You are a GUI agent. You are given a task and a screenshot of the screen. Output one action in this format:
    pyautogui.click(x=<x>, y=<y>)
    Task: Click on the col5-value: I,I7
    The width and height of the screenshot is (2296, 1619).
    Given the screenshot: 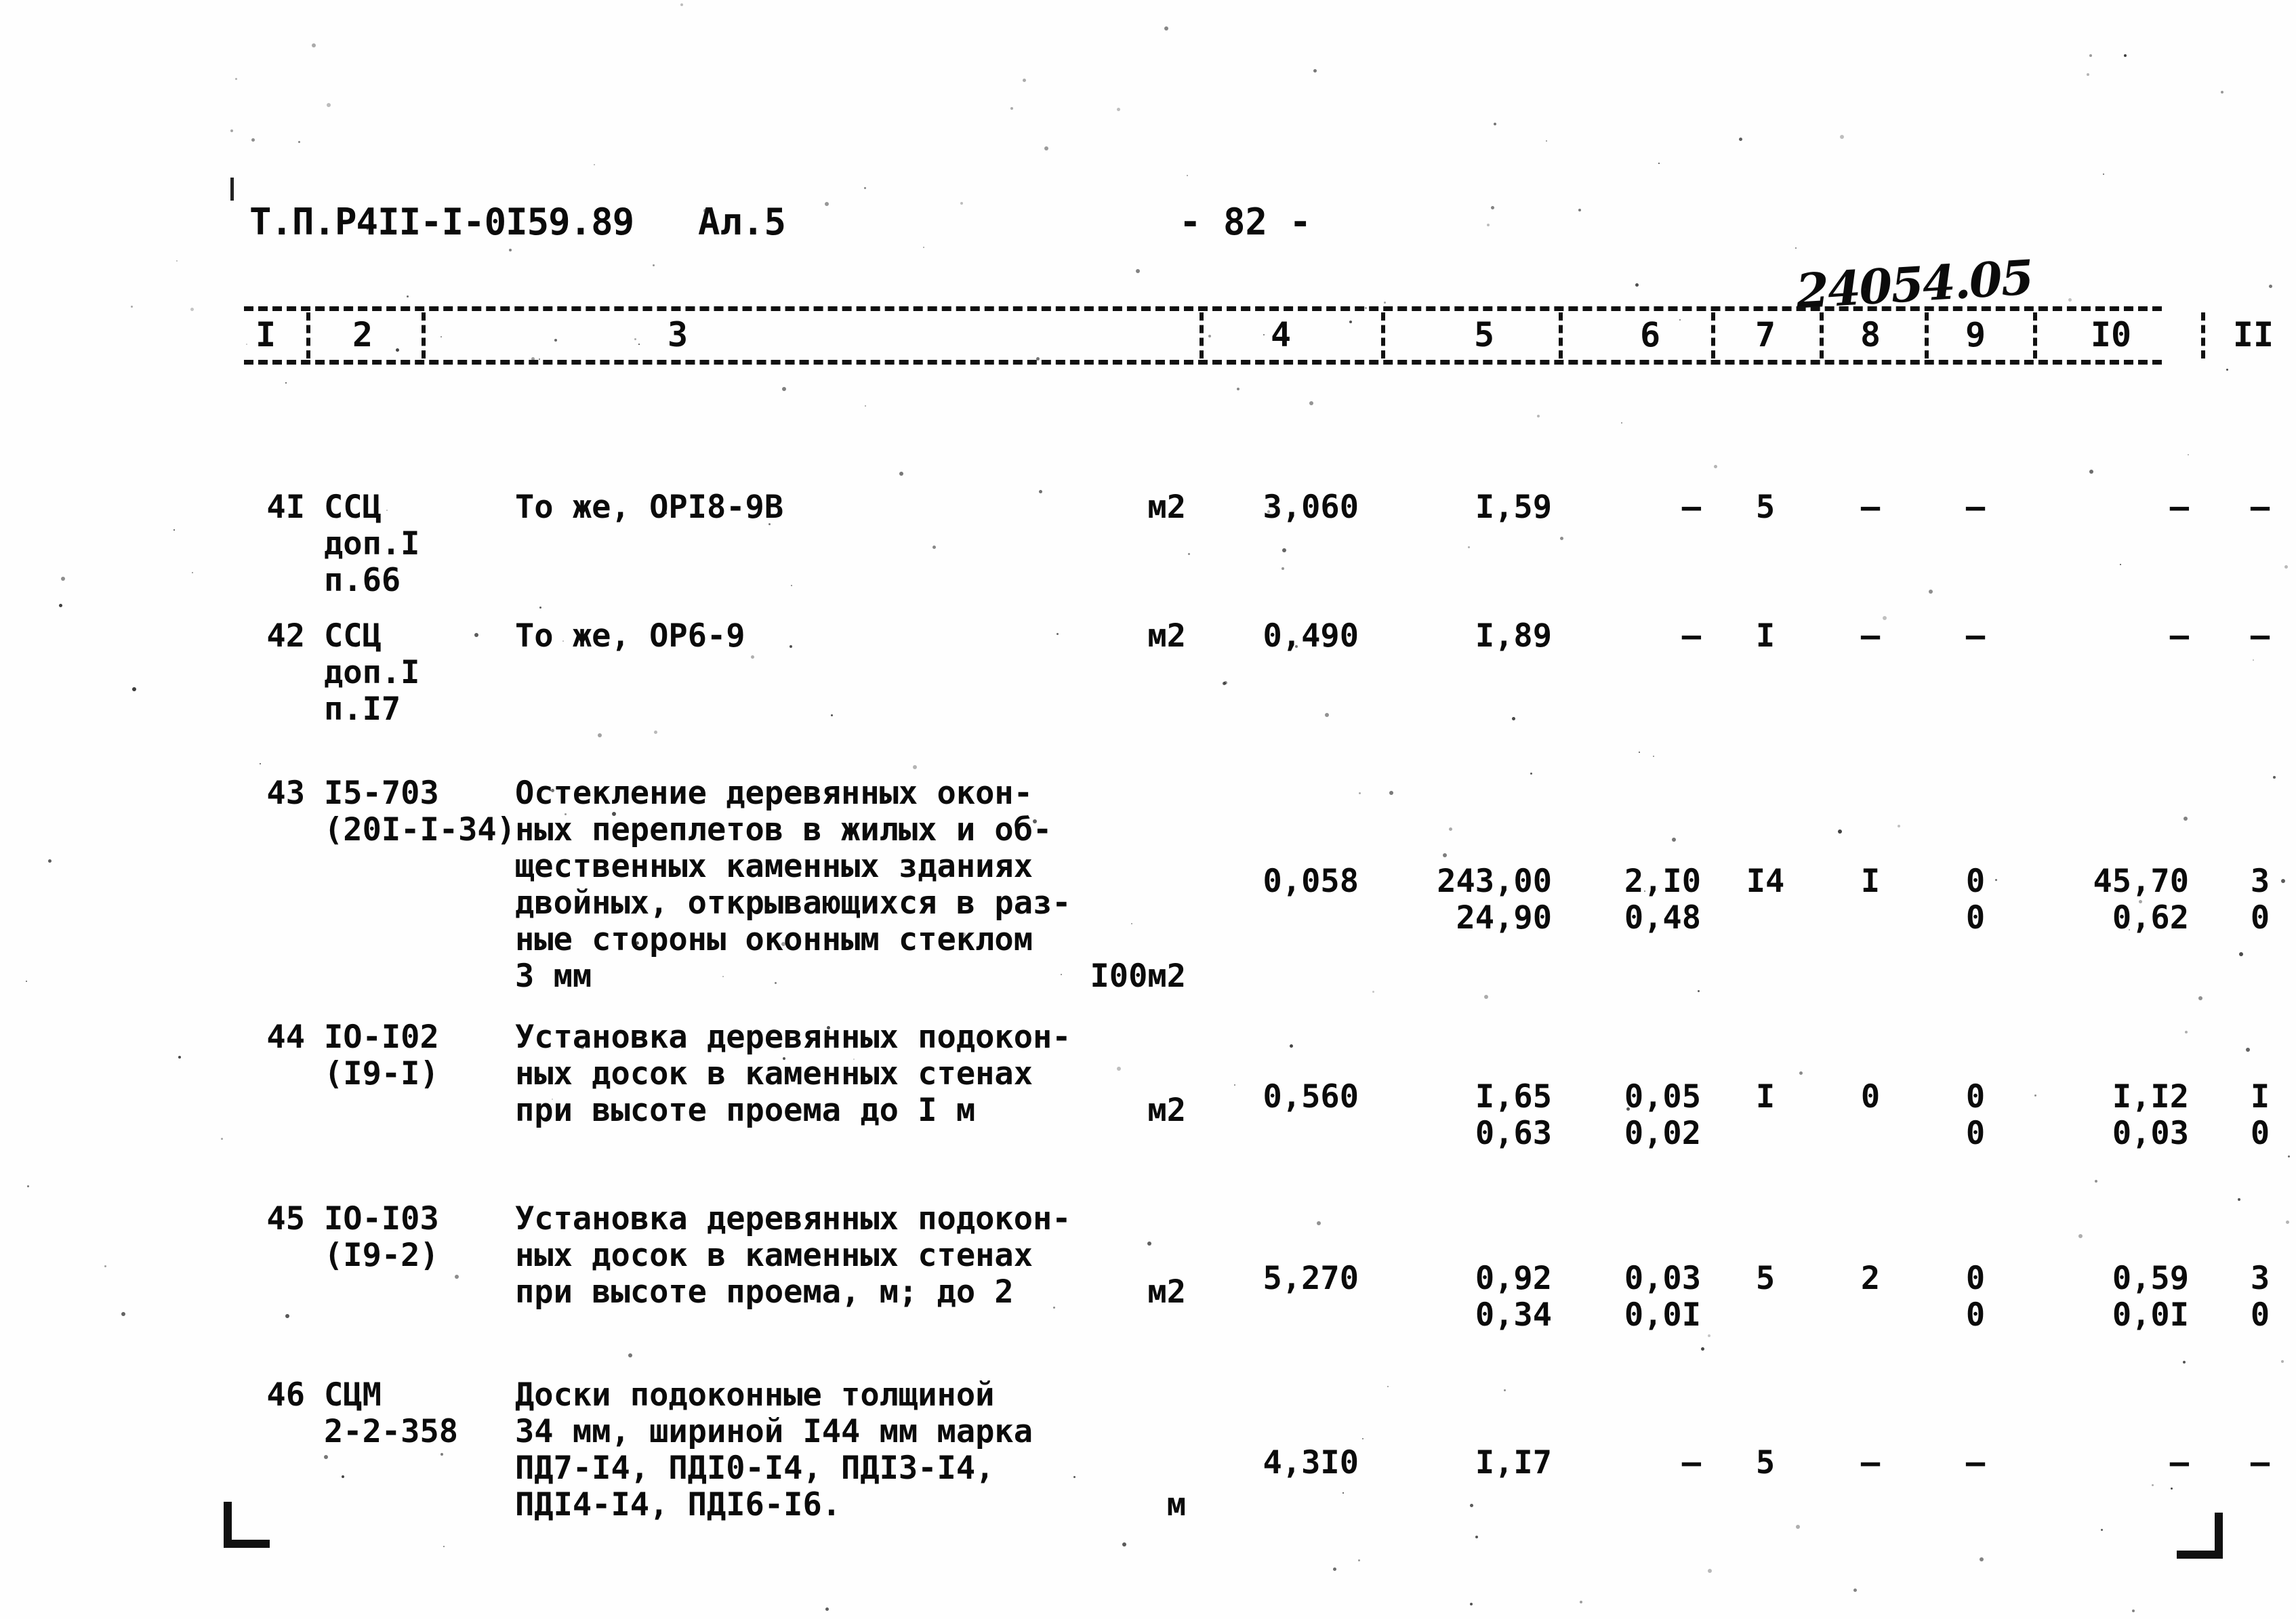 What is the action you would take?
    pyautogui.click(x=1513, y=1462)
    